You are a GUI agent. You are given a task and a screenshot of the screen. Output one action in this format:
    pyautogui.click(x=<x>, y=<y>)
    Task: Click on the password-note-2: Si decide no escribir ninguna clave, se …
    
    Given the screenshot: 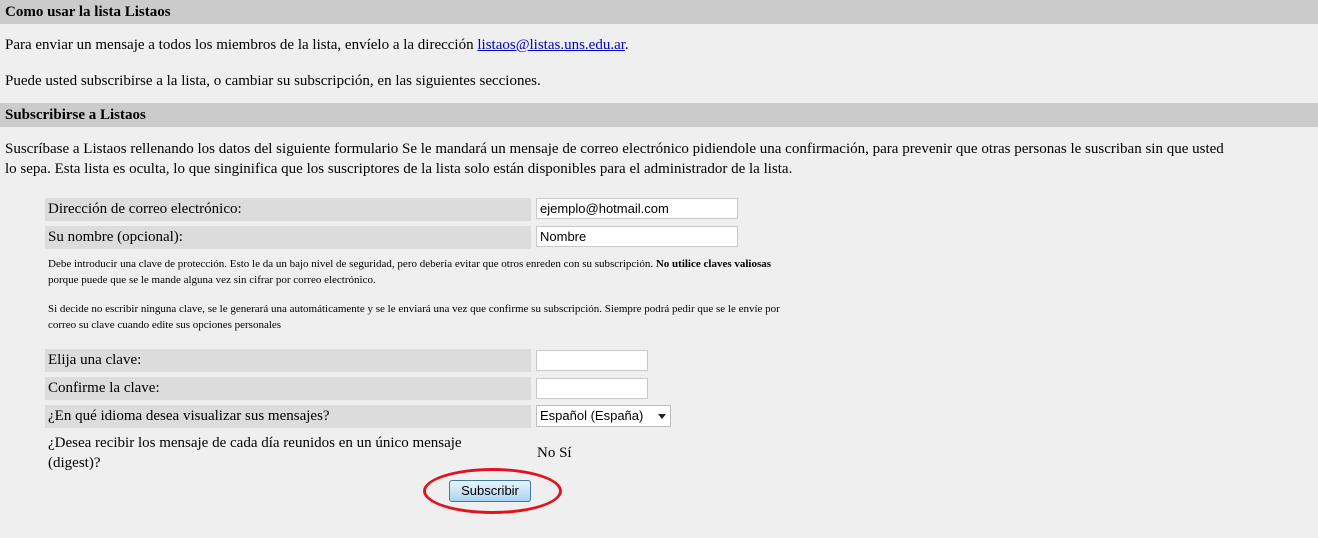 What is the action you would take?
    pyautogui.click(x=488, y=317)
    